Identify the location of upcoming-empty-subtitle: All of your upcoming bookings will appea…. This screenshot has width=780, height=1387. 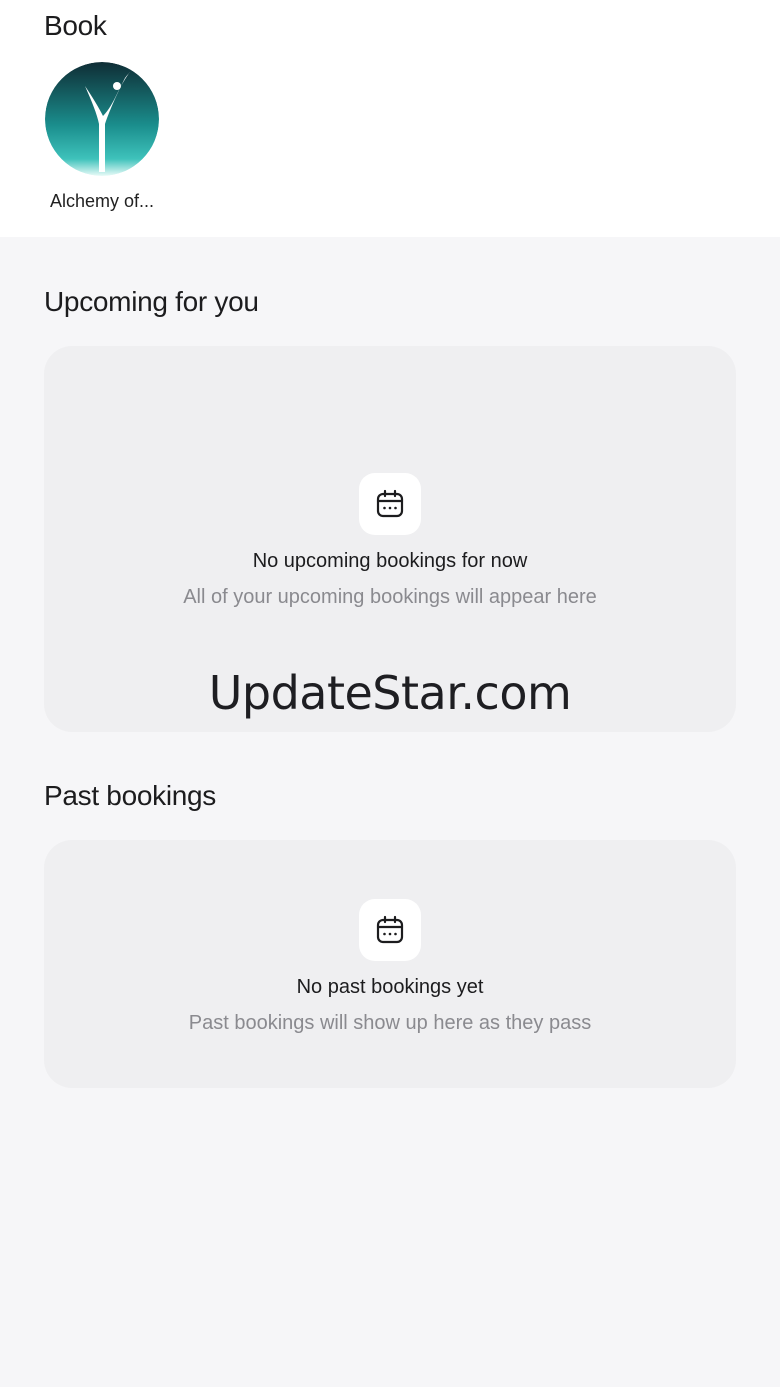
(390, 597).